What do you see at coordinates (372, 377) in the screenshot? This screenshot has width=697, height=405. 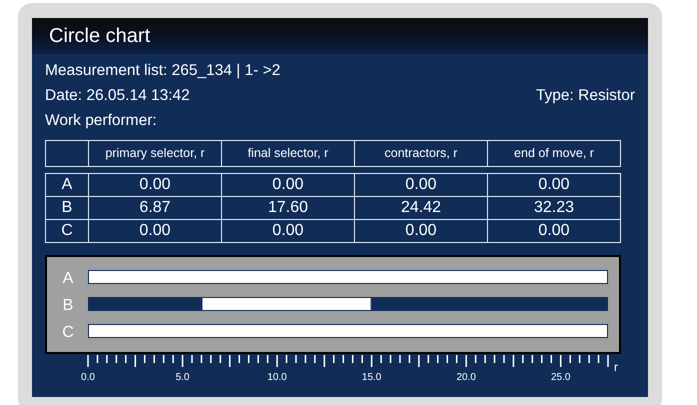 I see `tick-label: 15.0` at bounding box center [372, 377].